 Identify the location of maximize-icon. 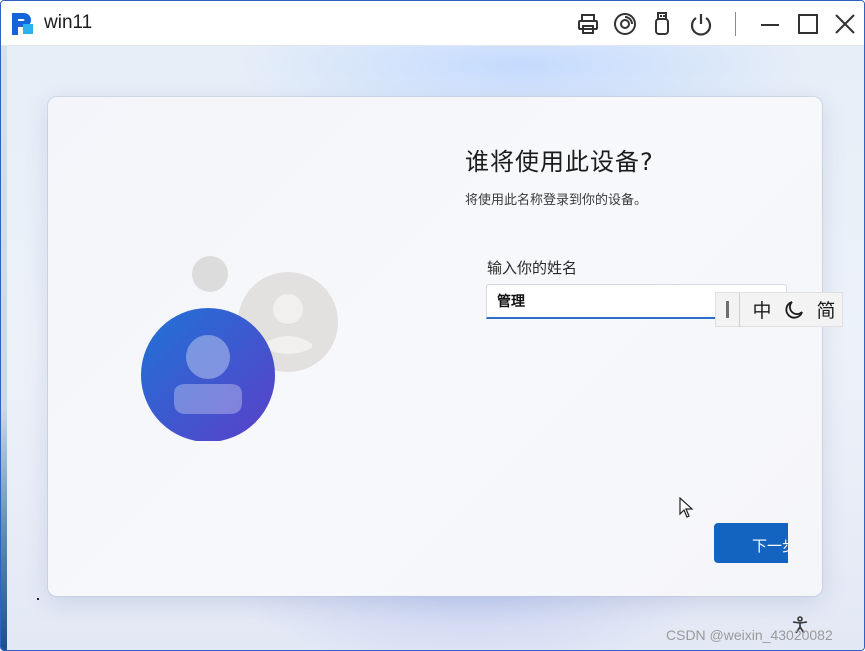
(808, 24).